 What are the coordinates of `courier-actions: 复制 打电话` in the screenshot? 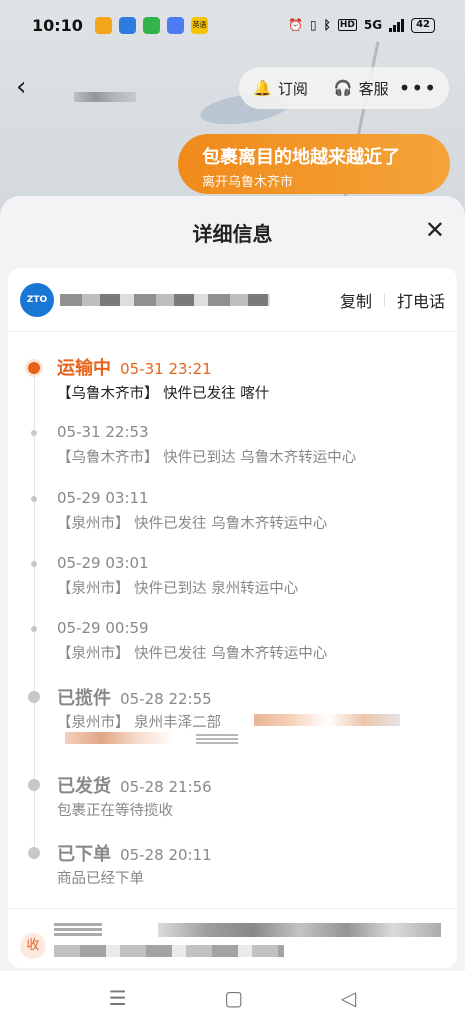 It's located at (392, 300).